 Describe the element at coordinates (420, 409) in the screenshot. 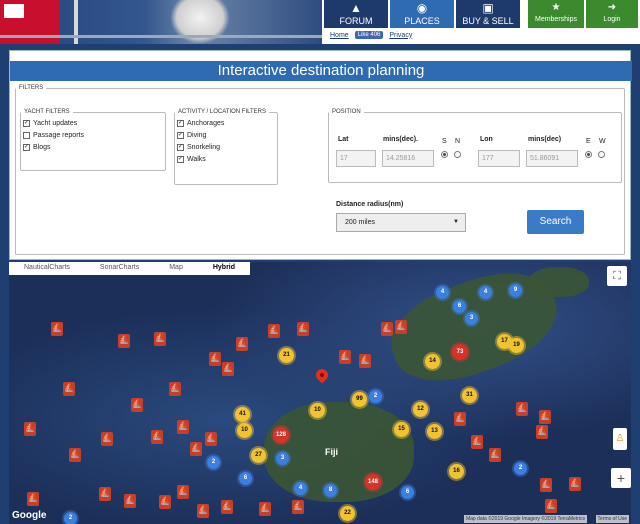

I see `marker-cluster: 12` at that location.